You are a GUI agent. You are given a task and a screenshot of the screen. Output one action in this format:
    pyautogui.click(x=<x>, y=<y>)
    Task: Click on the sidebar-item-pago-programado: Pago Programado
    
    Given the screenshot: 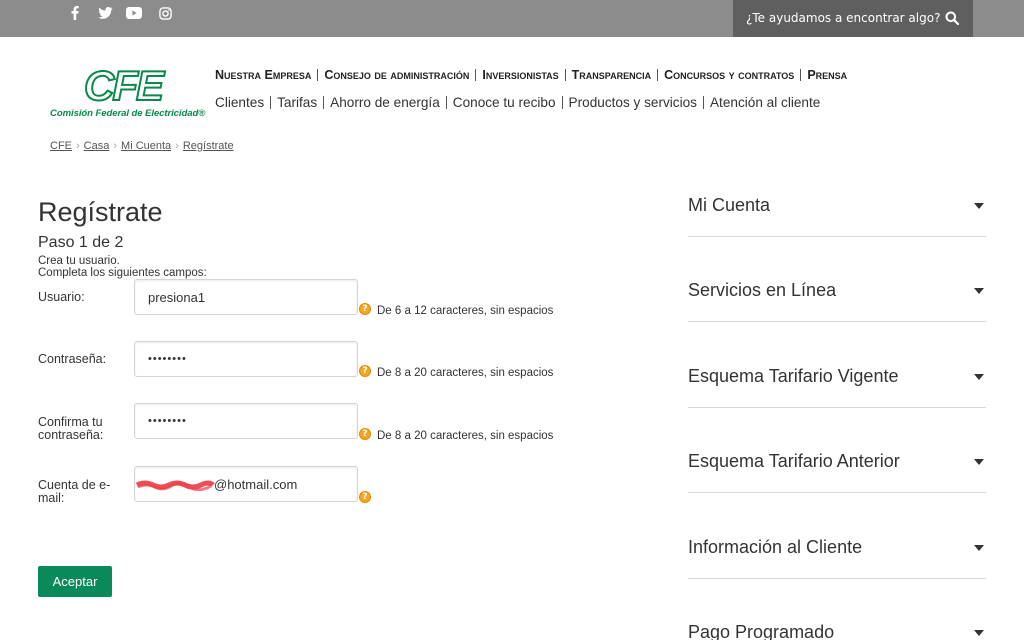 What is the action you would take?
    pyautogui.click(x=837, y=631)
    